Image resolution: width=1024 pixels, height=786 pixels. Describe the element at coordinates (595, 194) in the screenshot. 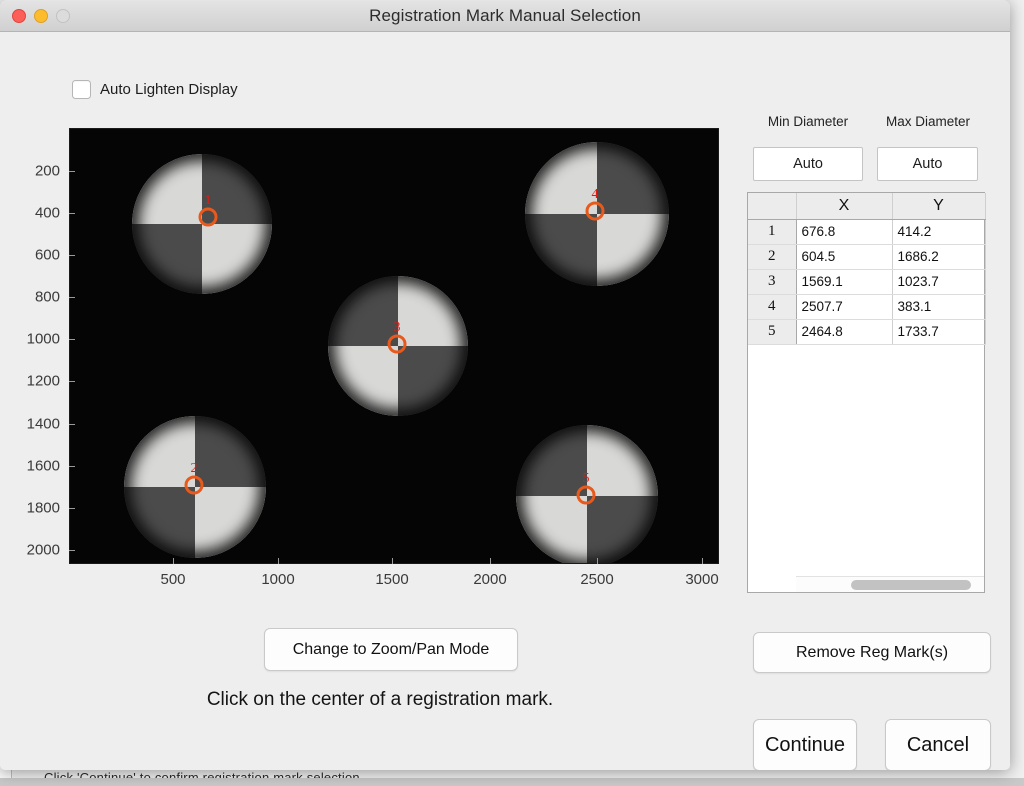

I see `selection-number-4: 4` at that location.